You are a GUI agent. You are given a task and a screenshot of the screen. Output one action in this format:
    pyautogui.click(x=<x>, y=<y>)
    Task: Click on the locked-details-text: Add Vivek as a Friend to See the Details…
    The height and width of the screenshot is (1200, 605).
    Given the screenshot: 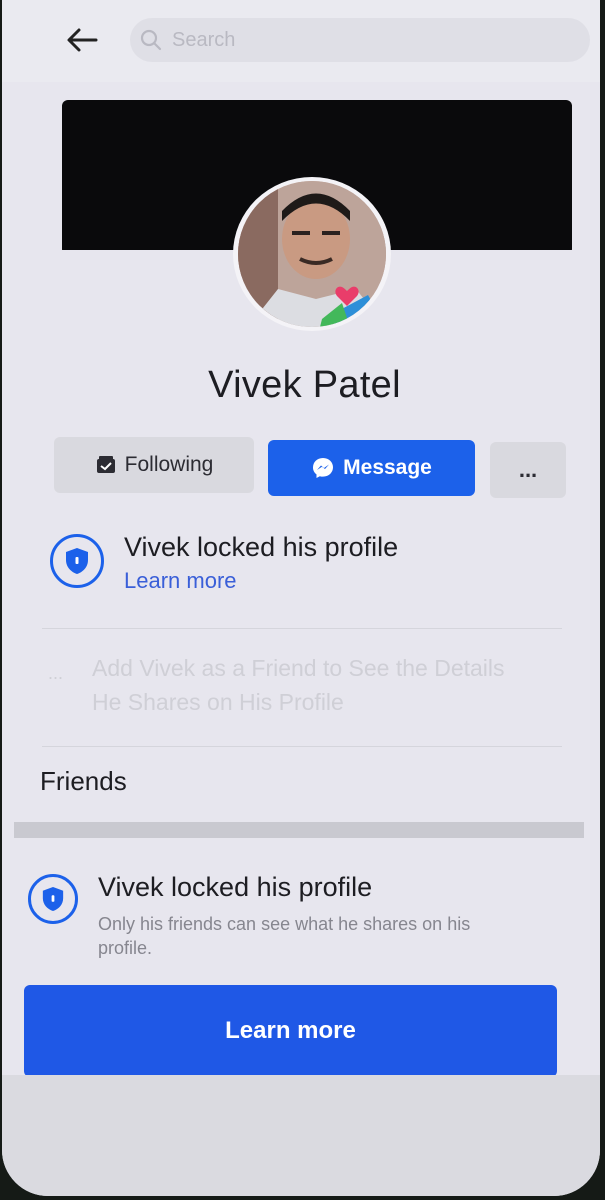 What is the action you would take?
    pyautogui.click(x=298, y=685)
    